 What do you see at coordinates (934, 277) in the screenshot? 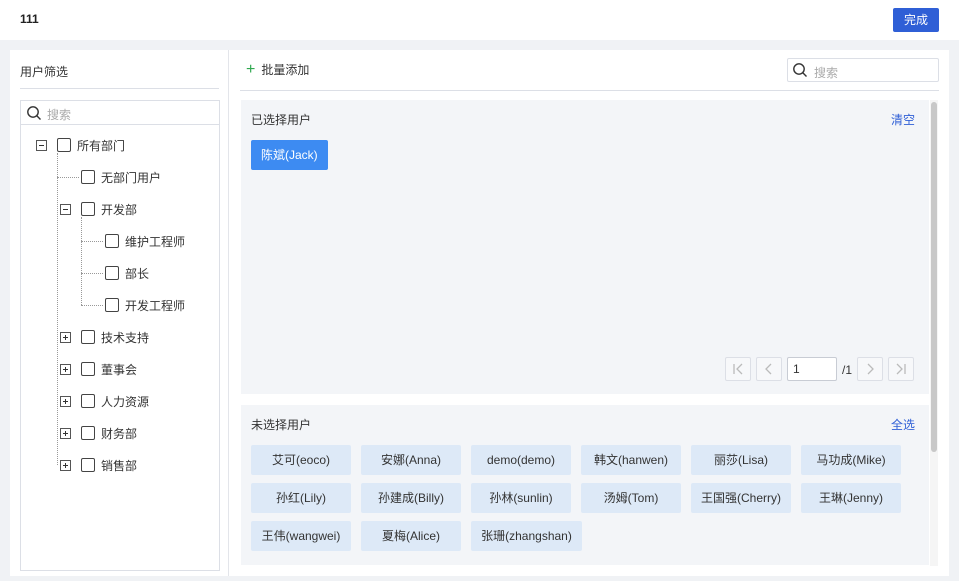
I see `scrollbar-thumb` at bounding box center [934, 277].